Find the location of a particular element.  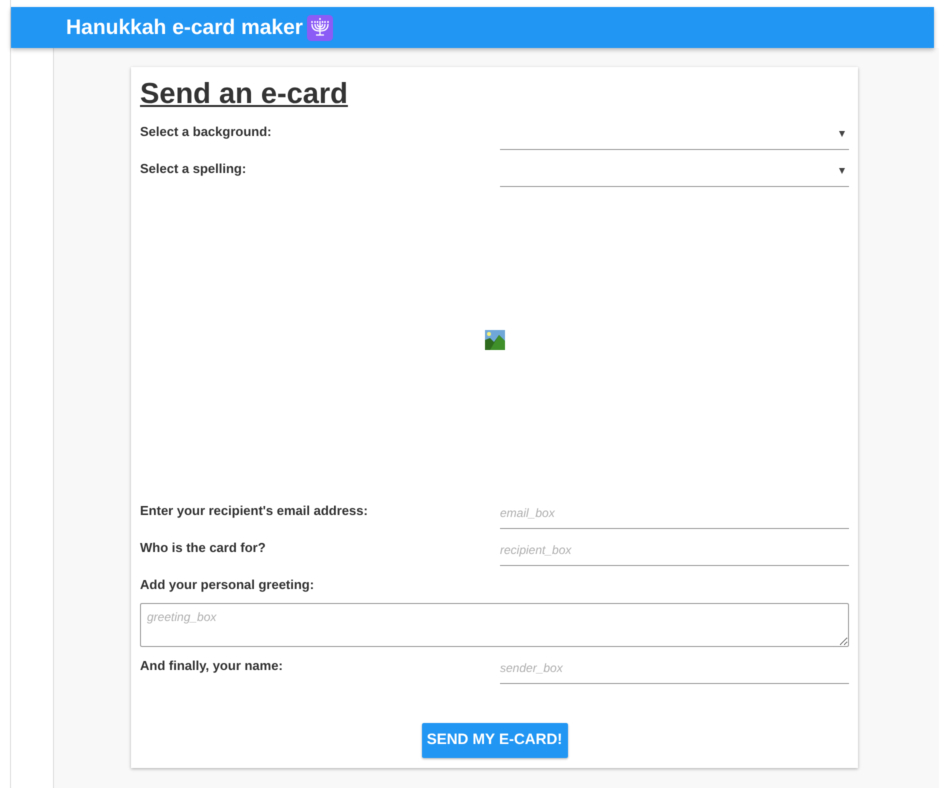

field-label: Select a spelling: is located at coordinates (194, 169).